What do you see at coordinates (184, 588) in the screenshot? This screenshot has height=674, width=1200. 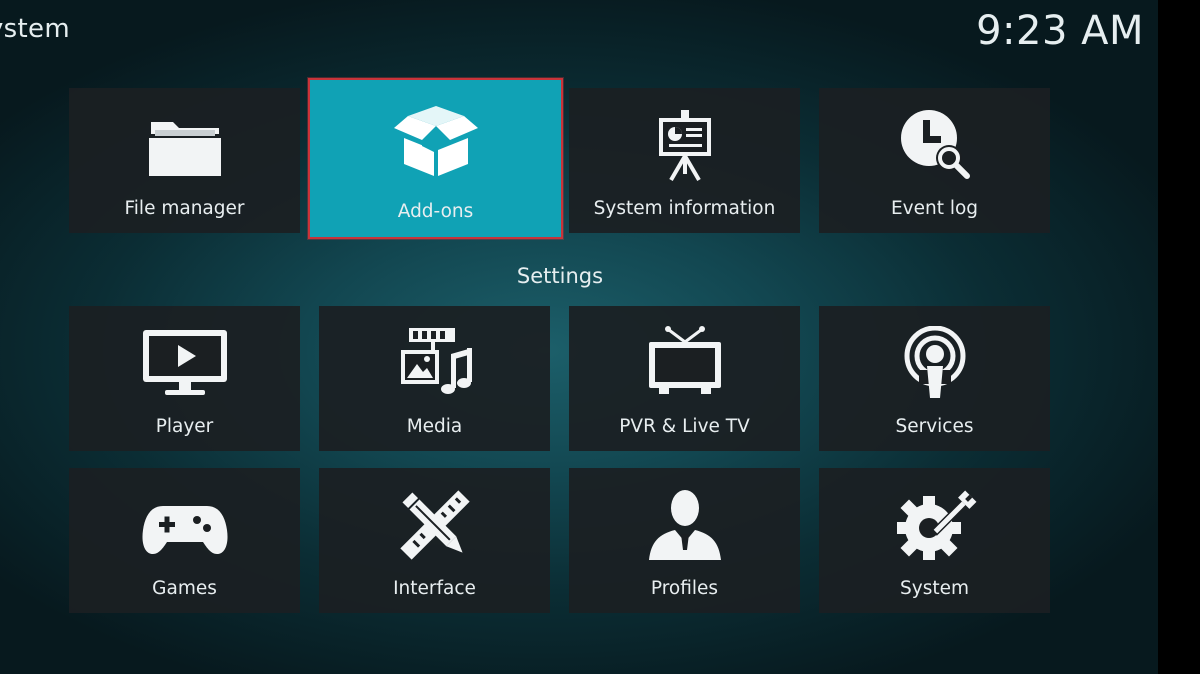 I see `tile-label: Games` at bounding box center [184, 588].